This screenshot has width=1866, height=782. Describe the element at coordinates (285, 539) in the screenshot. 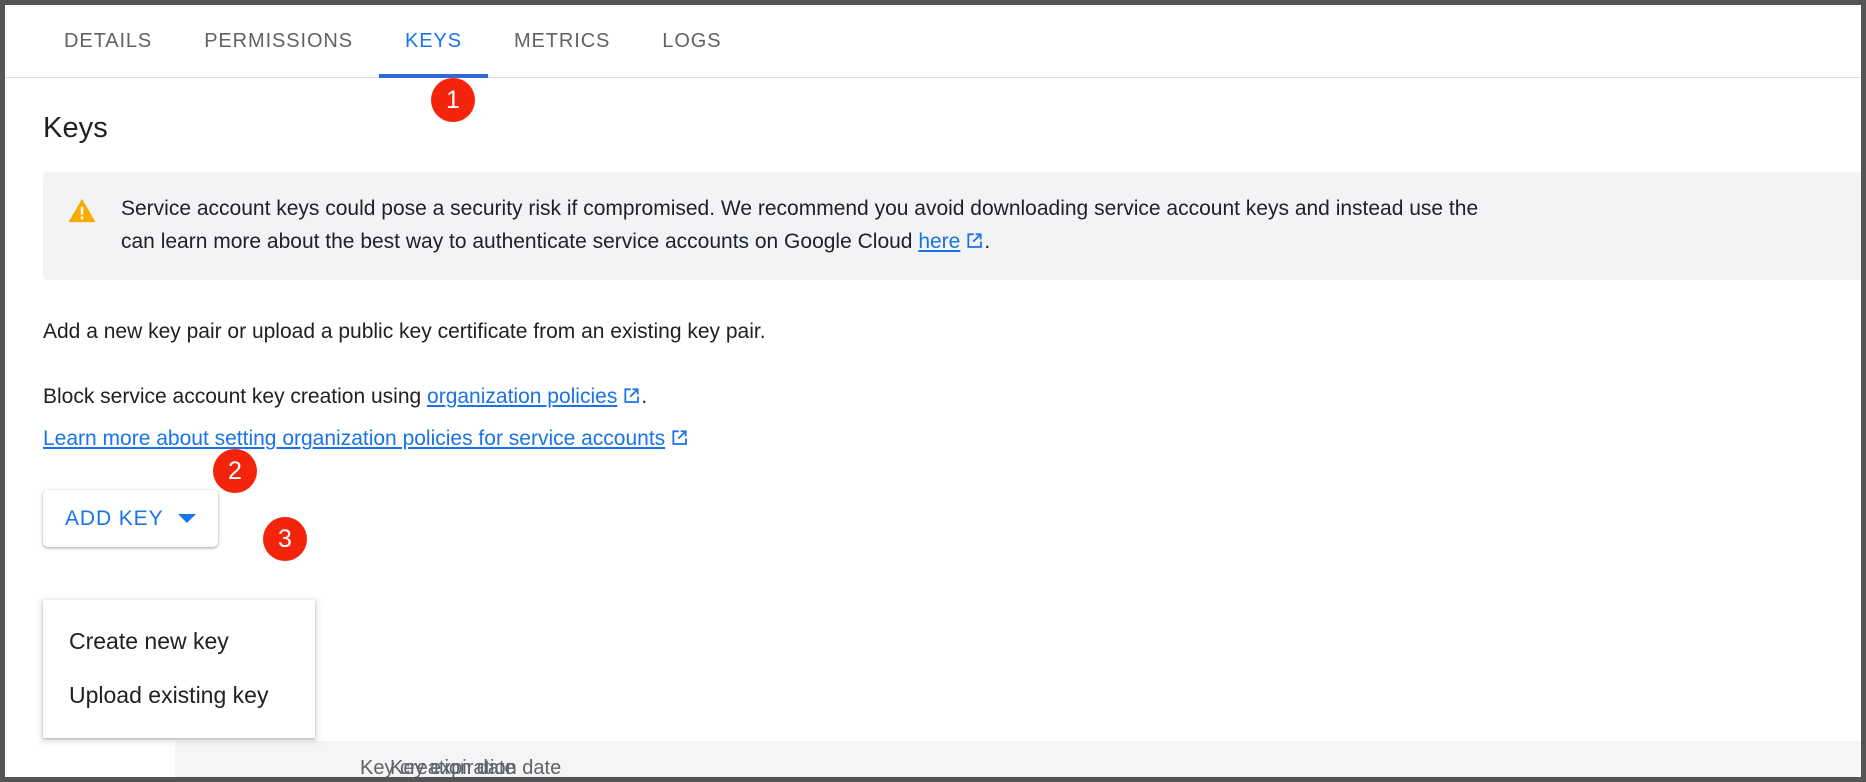

I see `step-badge-3: 3` at that location.